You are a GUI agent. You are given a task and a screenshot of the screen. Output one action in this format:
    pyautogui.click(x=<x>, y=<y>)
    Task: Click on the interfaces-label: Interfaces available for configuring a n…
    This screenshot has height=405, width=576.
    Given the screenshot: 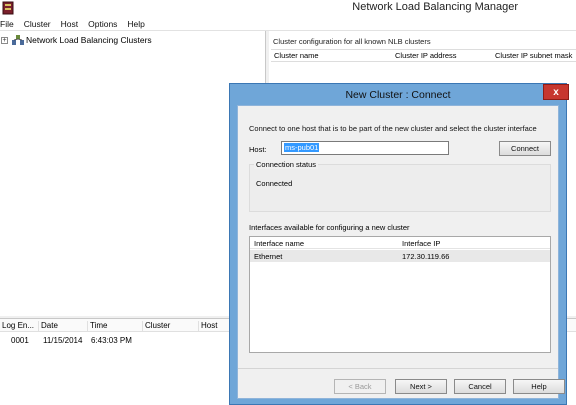 What is the action you would take?
    pyautogui.click(x=329, y=227)
    